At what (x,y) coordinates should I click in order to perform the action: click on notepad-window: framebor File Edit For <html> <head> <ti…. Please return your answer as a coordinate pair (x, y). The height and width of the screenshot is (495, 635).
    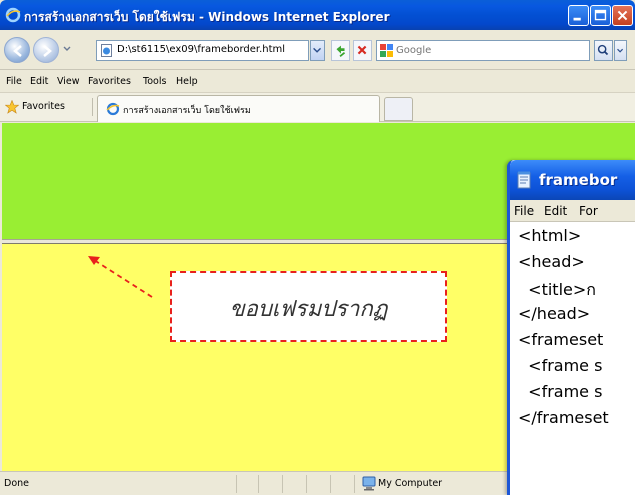
    Looking at the image, I should click on (571, 327).